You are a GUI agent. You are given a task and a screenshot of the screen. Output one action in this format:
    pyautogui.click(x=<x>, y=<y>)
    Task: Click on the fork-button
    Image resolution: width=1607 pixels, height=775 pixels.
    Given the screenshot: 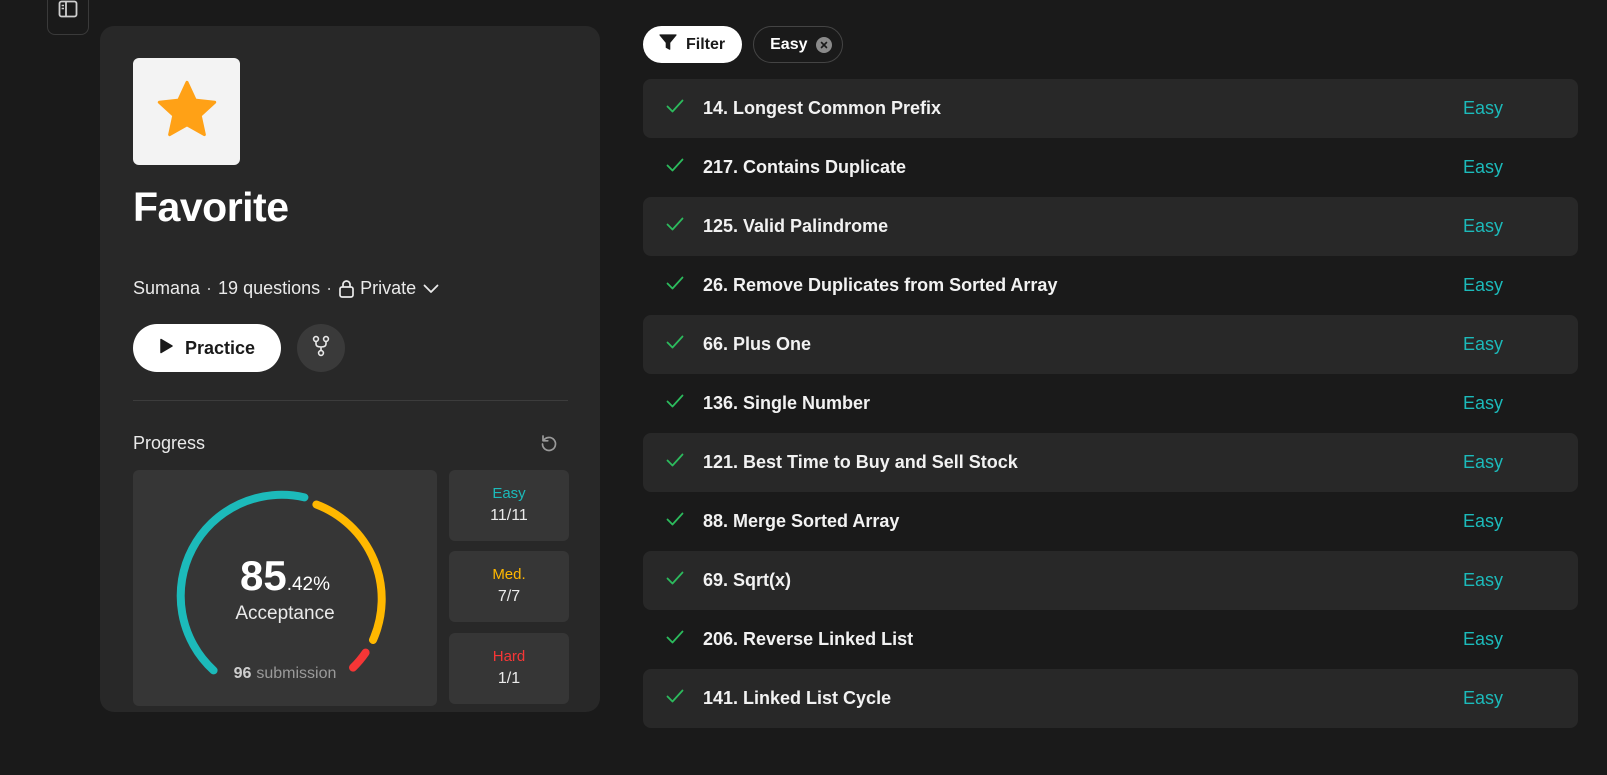 What is the action you would take?
    pyautogui.click(x=321, y=348)
    